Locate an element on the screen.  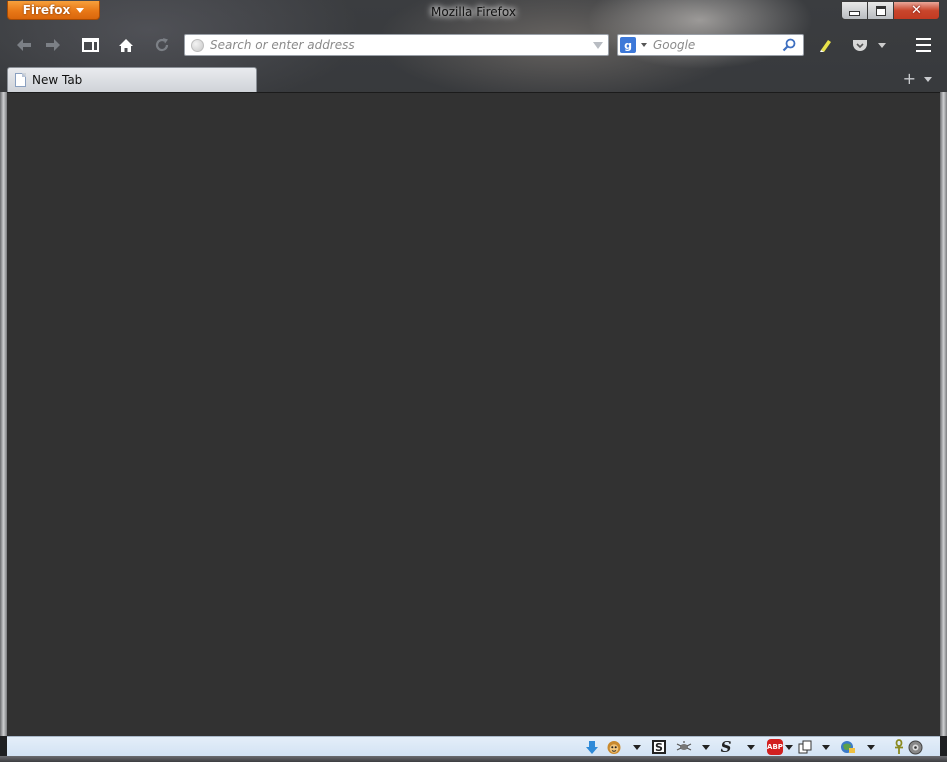
adblock-plus-button: ABP is located at coordinates (780, 747).